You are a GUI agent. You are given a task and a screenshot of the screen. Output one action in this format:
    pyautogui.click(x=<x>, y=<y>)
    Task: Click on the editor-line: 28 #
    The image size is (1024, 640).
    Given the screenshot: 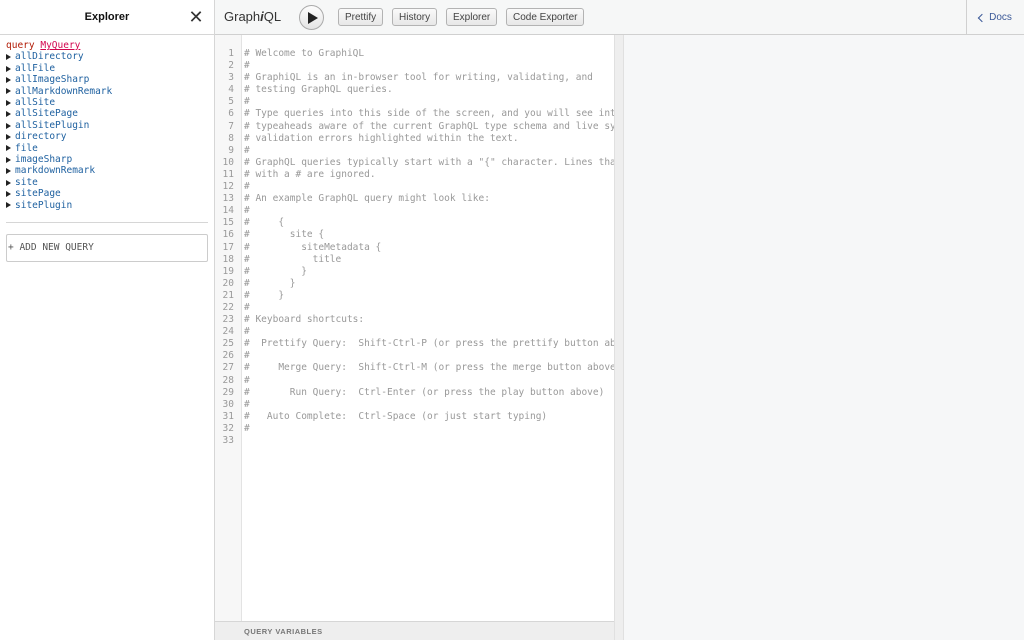 What is the action you would take?
    pyautogui.click(x=414, y=381)
    